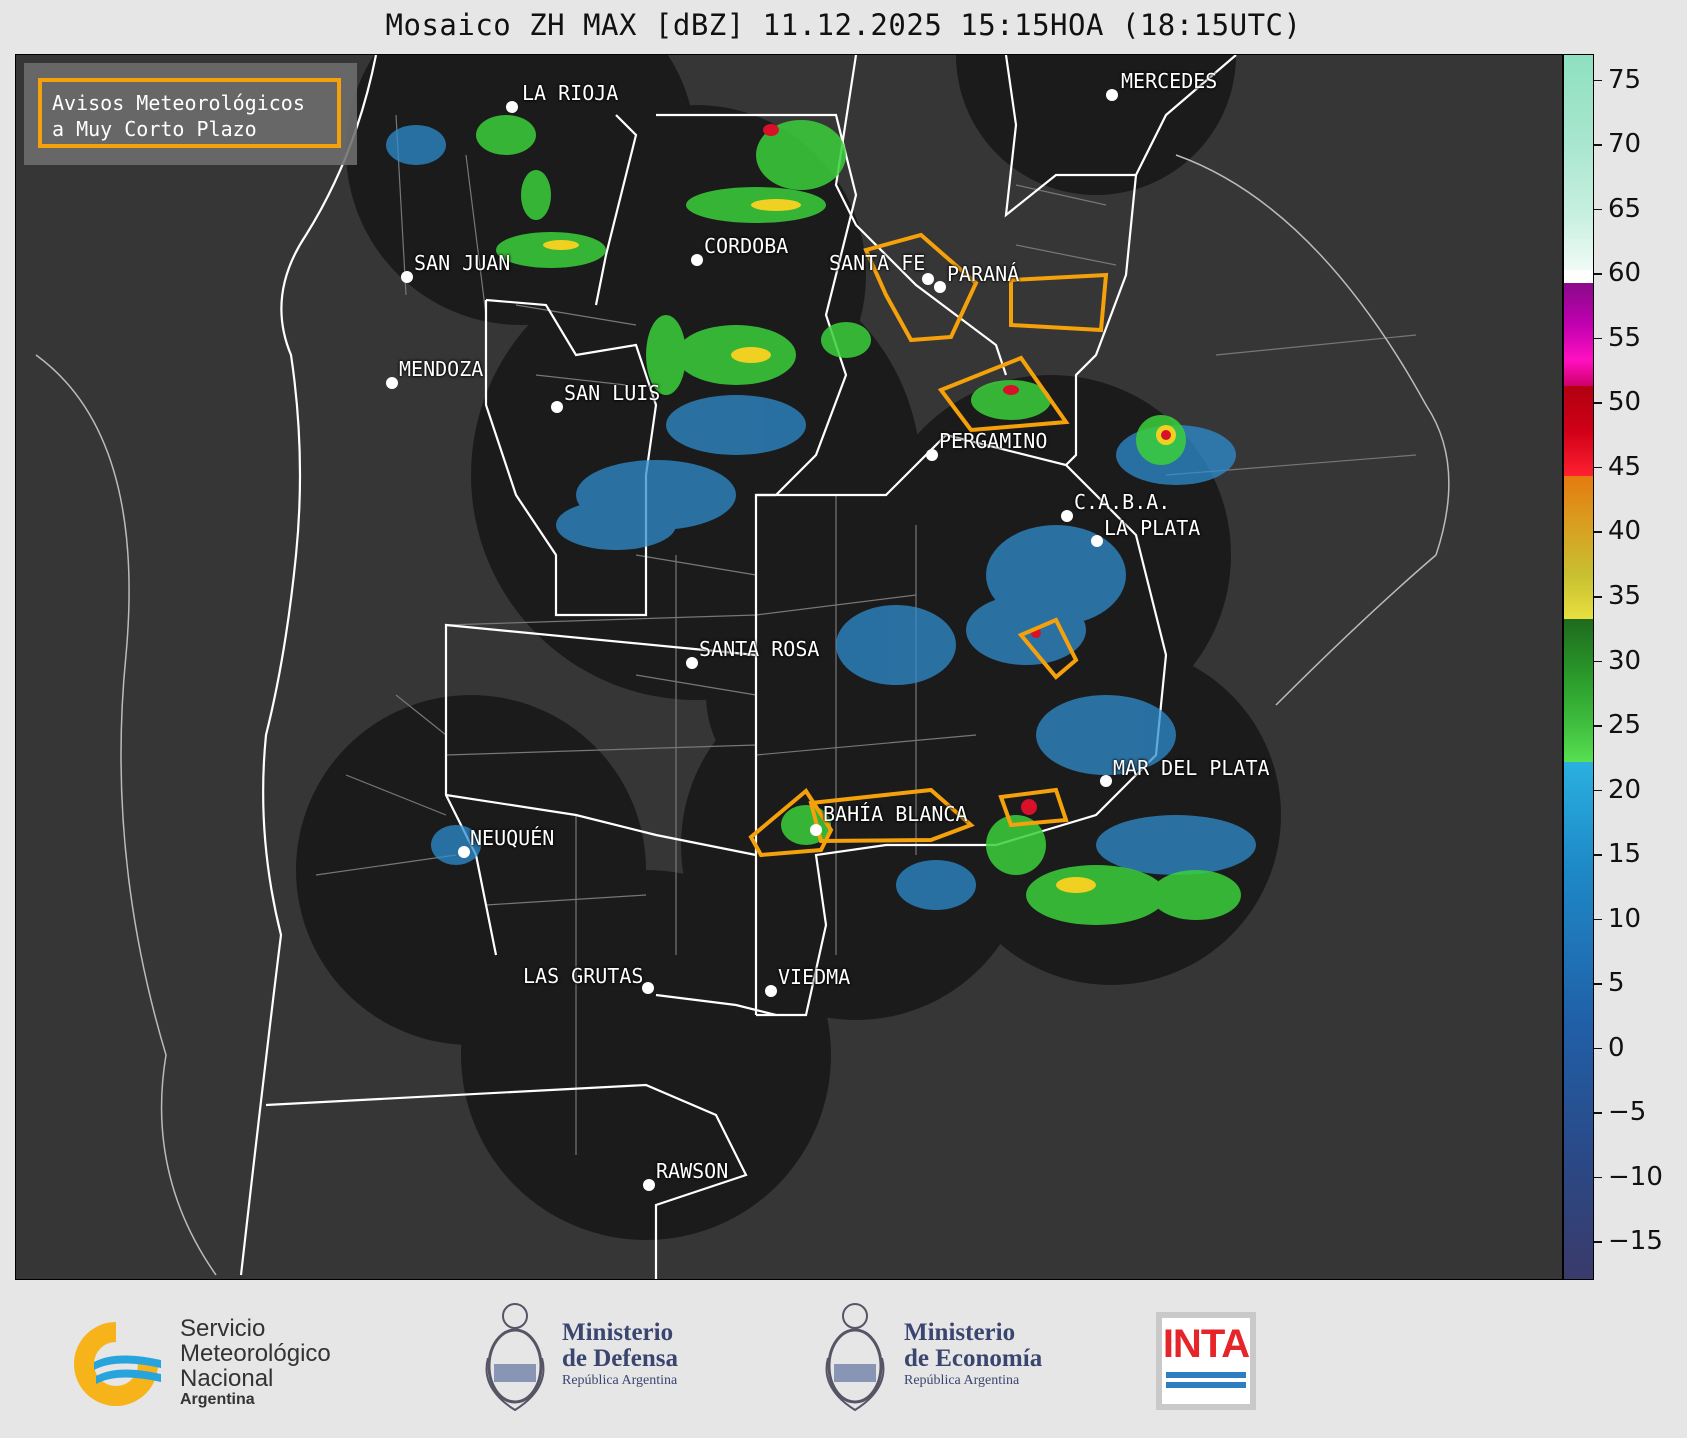 Image resolution: width=1687 pixels, height=1438 pixels. I want to click on city-dot-mendoza, so click(392, 383).